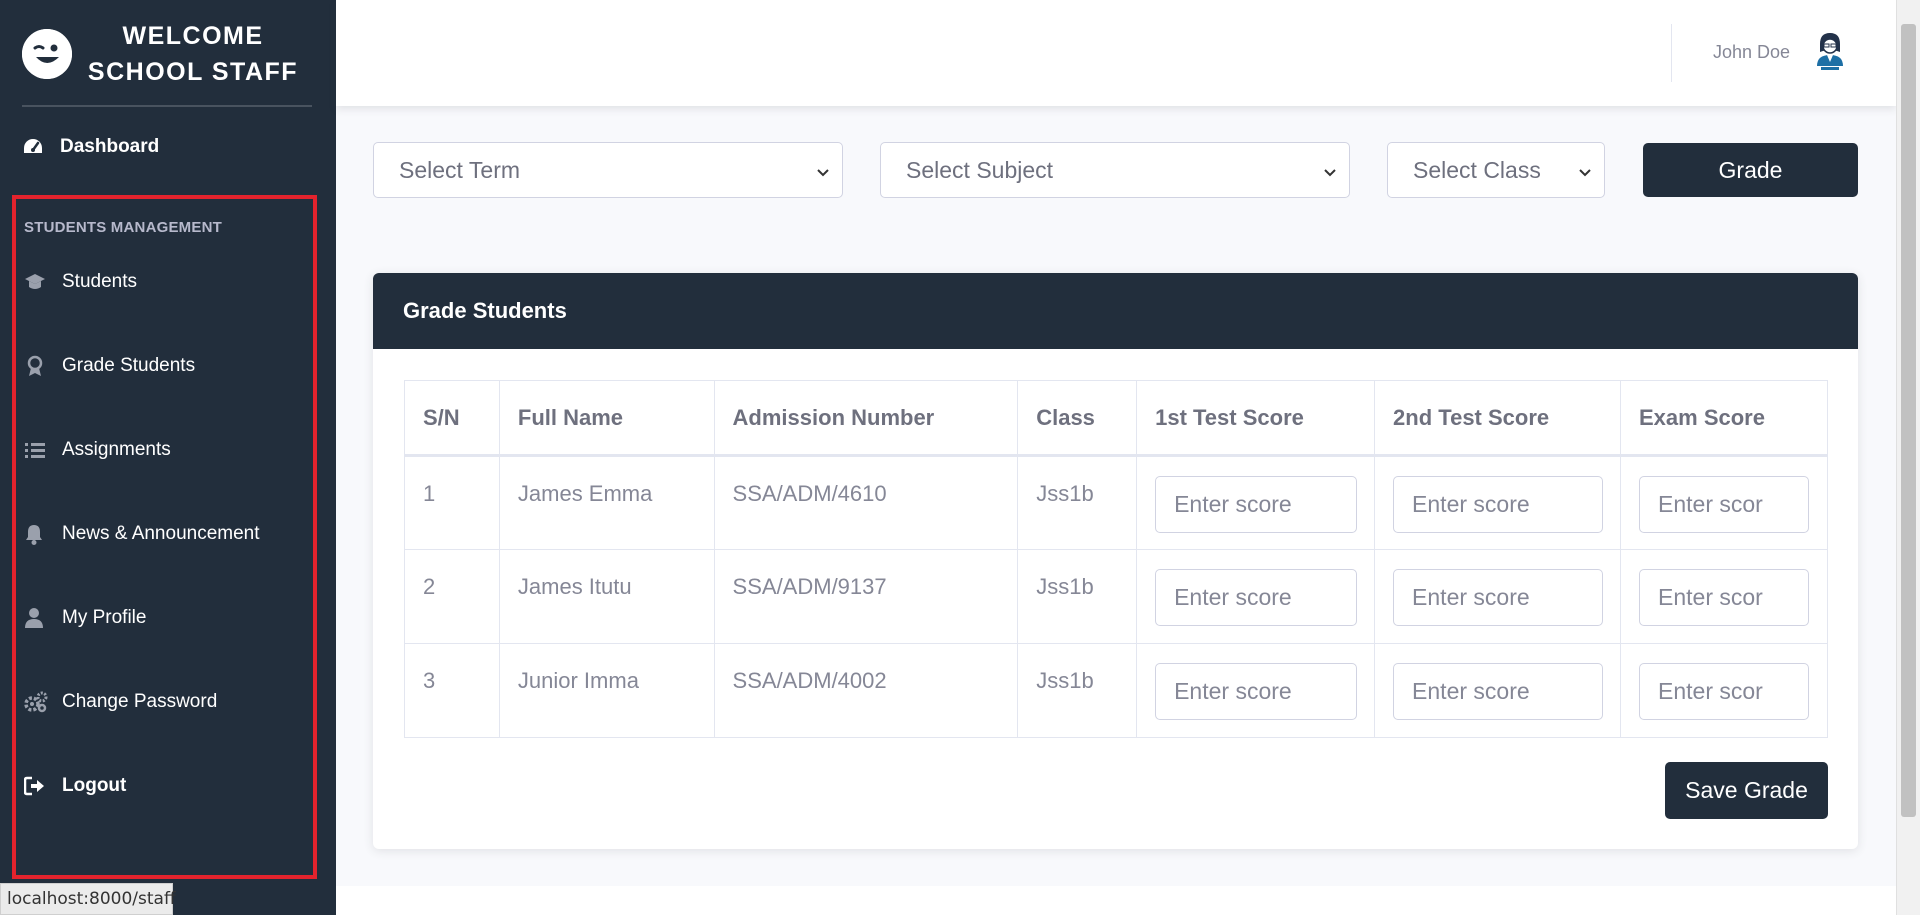 This screenshot has width=1920, height=915. I want to click on admin-avatar-icon, so click(1830, 51).